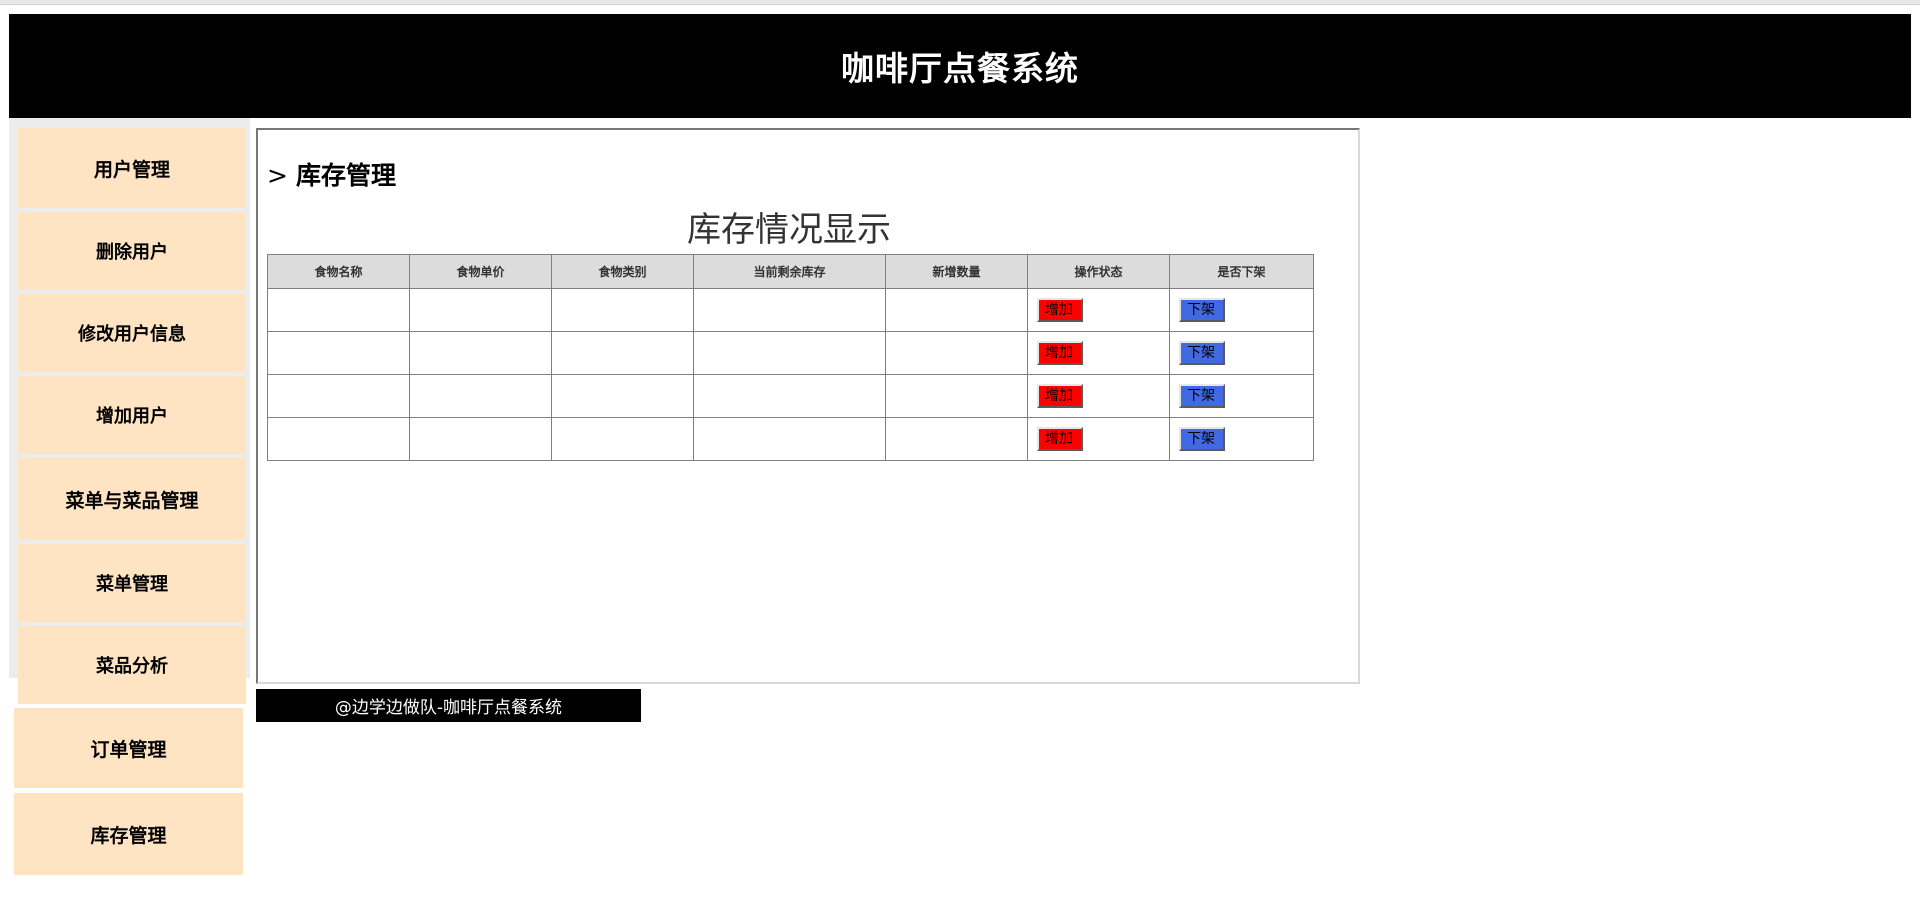 The width and height of the screenshot is (1920, 912). I want to click on sidebar-item-dish-analysis: 菜品分析, so click(132, 665).